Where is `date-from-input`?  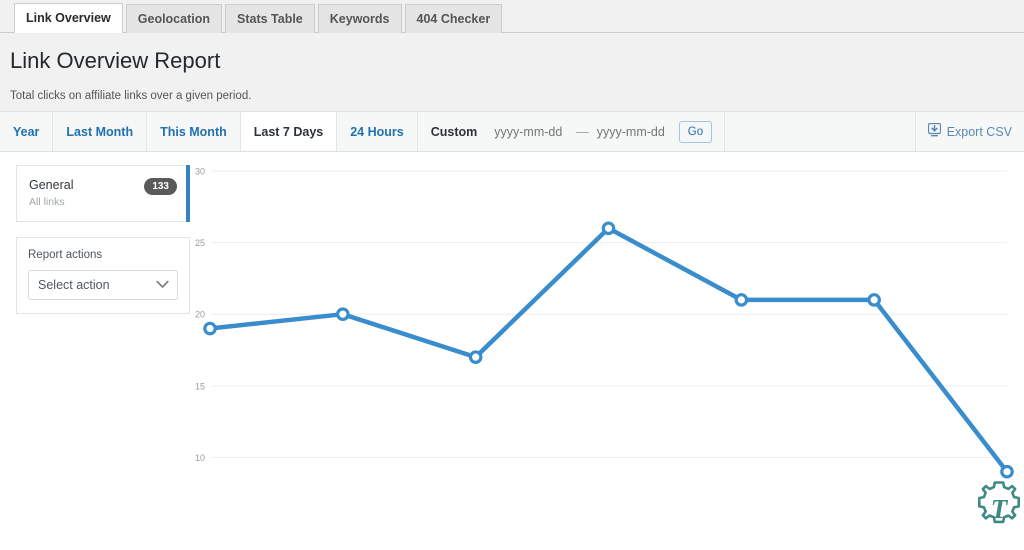
date-from-input is located at coordinates (531, 131).